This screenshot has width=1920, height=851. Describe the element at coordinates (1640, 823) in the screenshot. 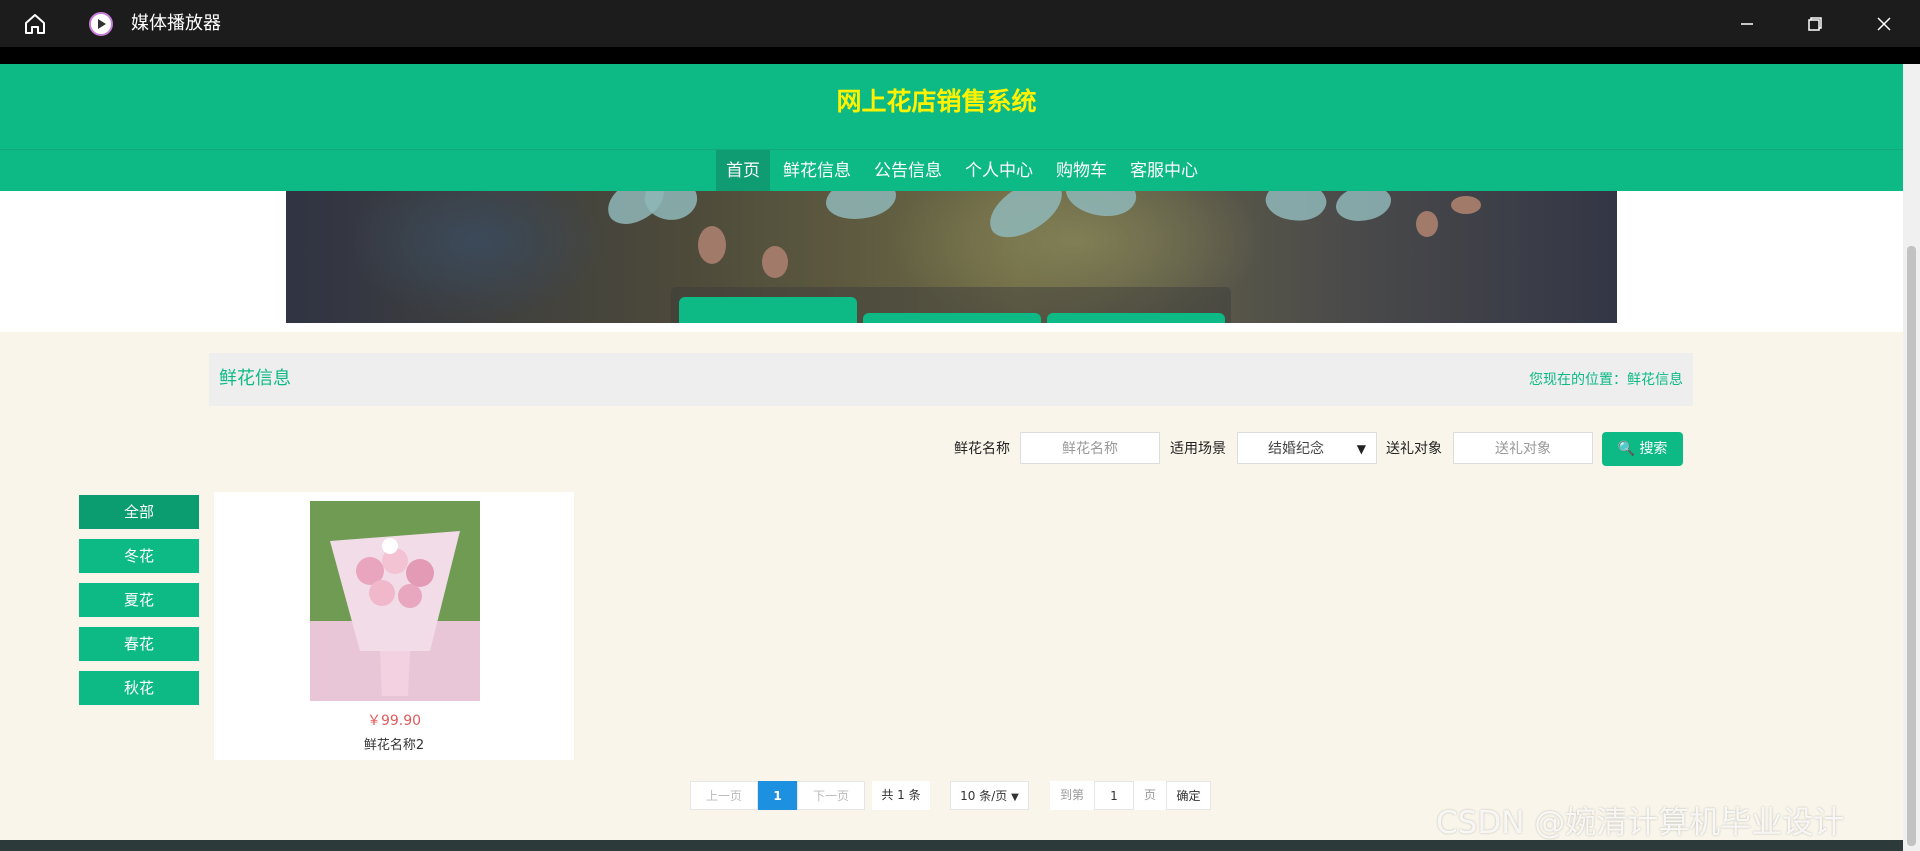

I see `watermark: CSDN @婉清计算机毕业设计` at that location.